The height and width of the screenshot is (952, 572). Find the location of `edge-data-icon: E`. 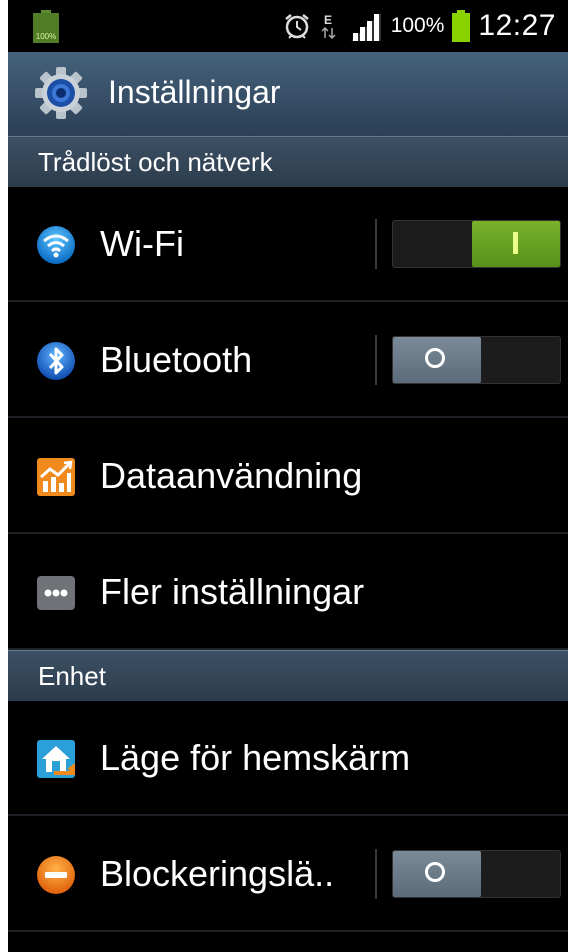

edge-data-icon: E is located at coordinates (328, 26).